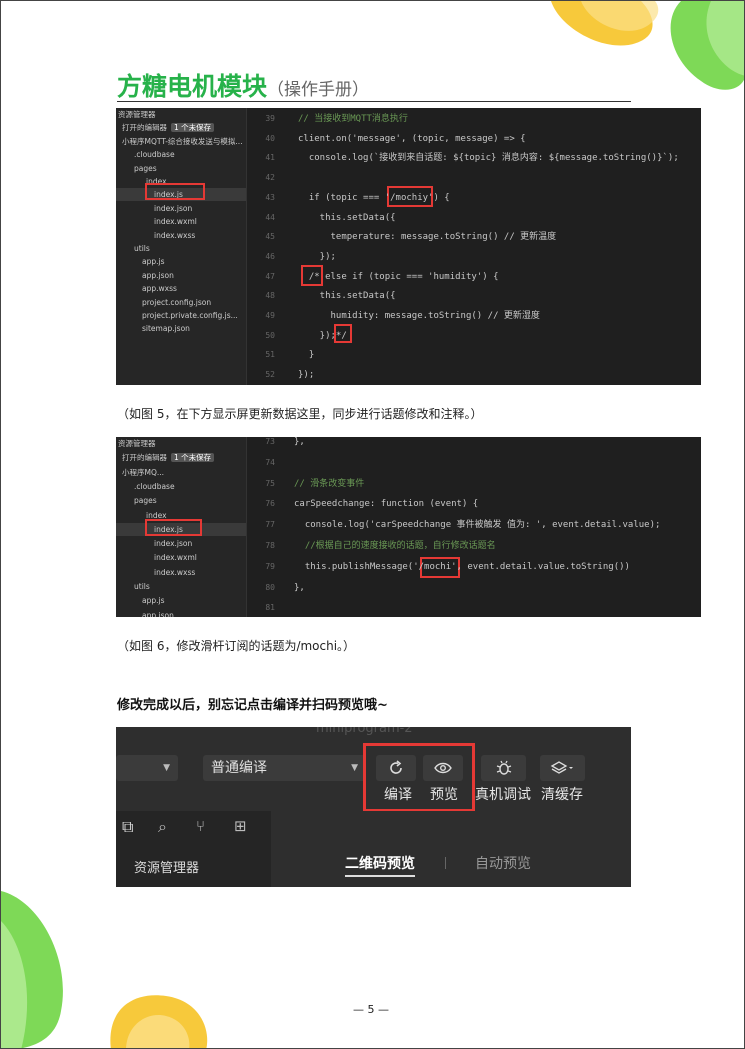 This screenshot has width=745, height=1049. Describe the element at coordinates (175, 572) in the screenshot. I see `sidebar-item-label: index.wxss` at that location.